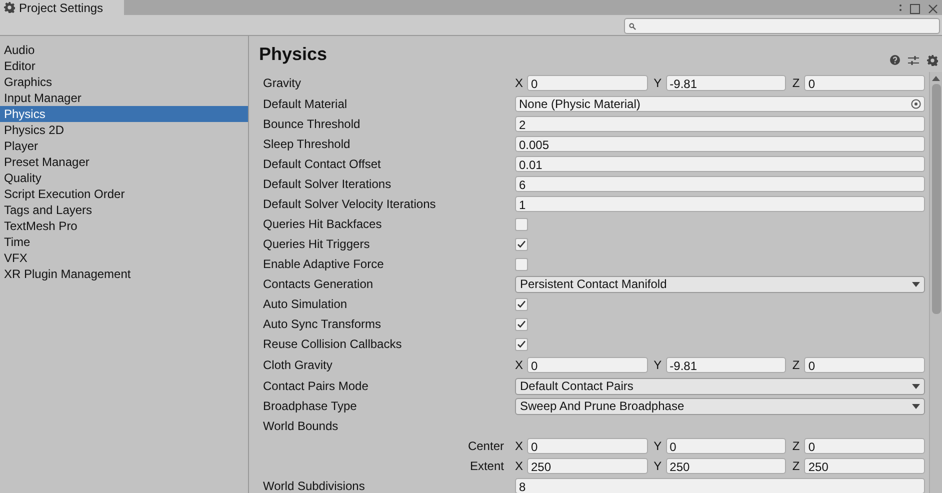 The height and width of the screenshot is (493, 942). Describe the element at coordinates (307, 144) in the screenshot. I see `field-label: Sleep Threshold` at that location.